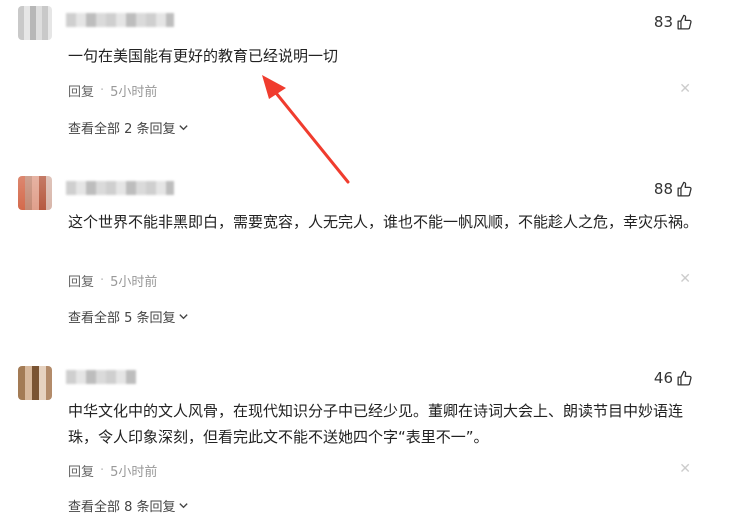 The image size is (737, 515). I want to click on view-all-label: 查看全部 8 条回复, so click(122, 507).